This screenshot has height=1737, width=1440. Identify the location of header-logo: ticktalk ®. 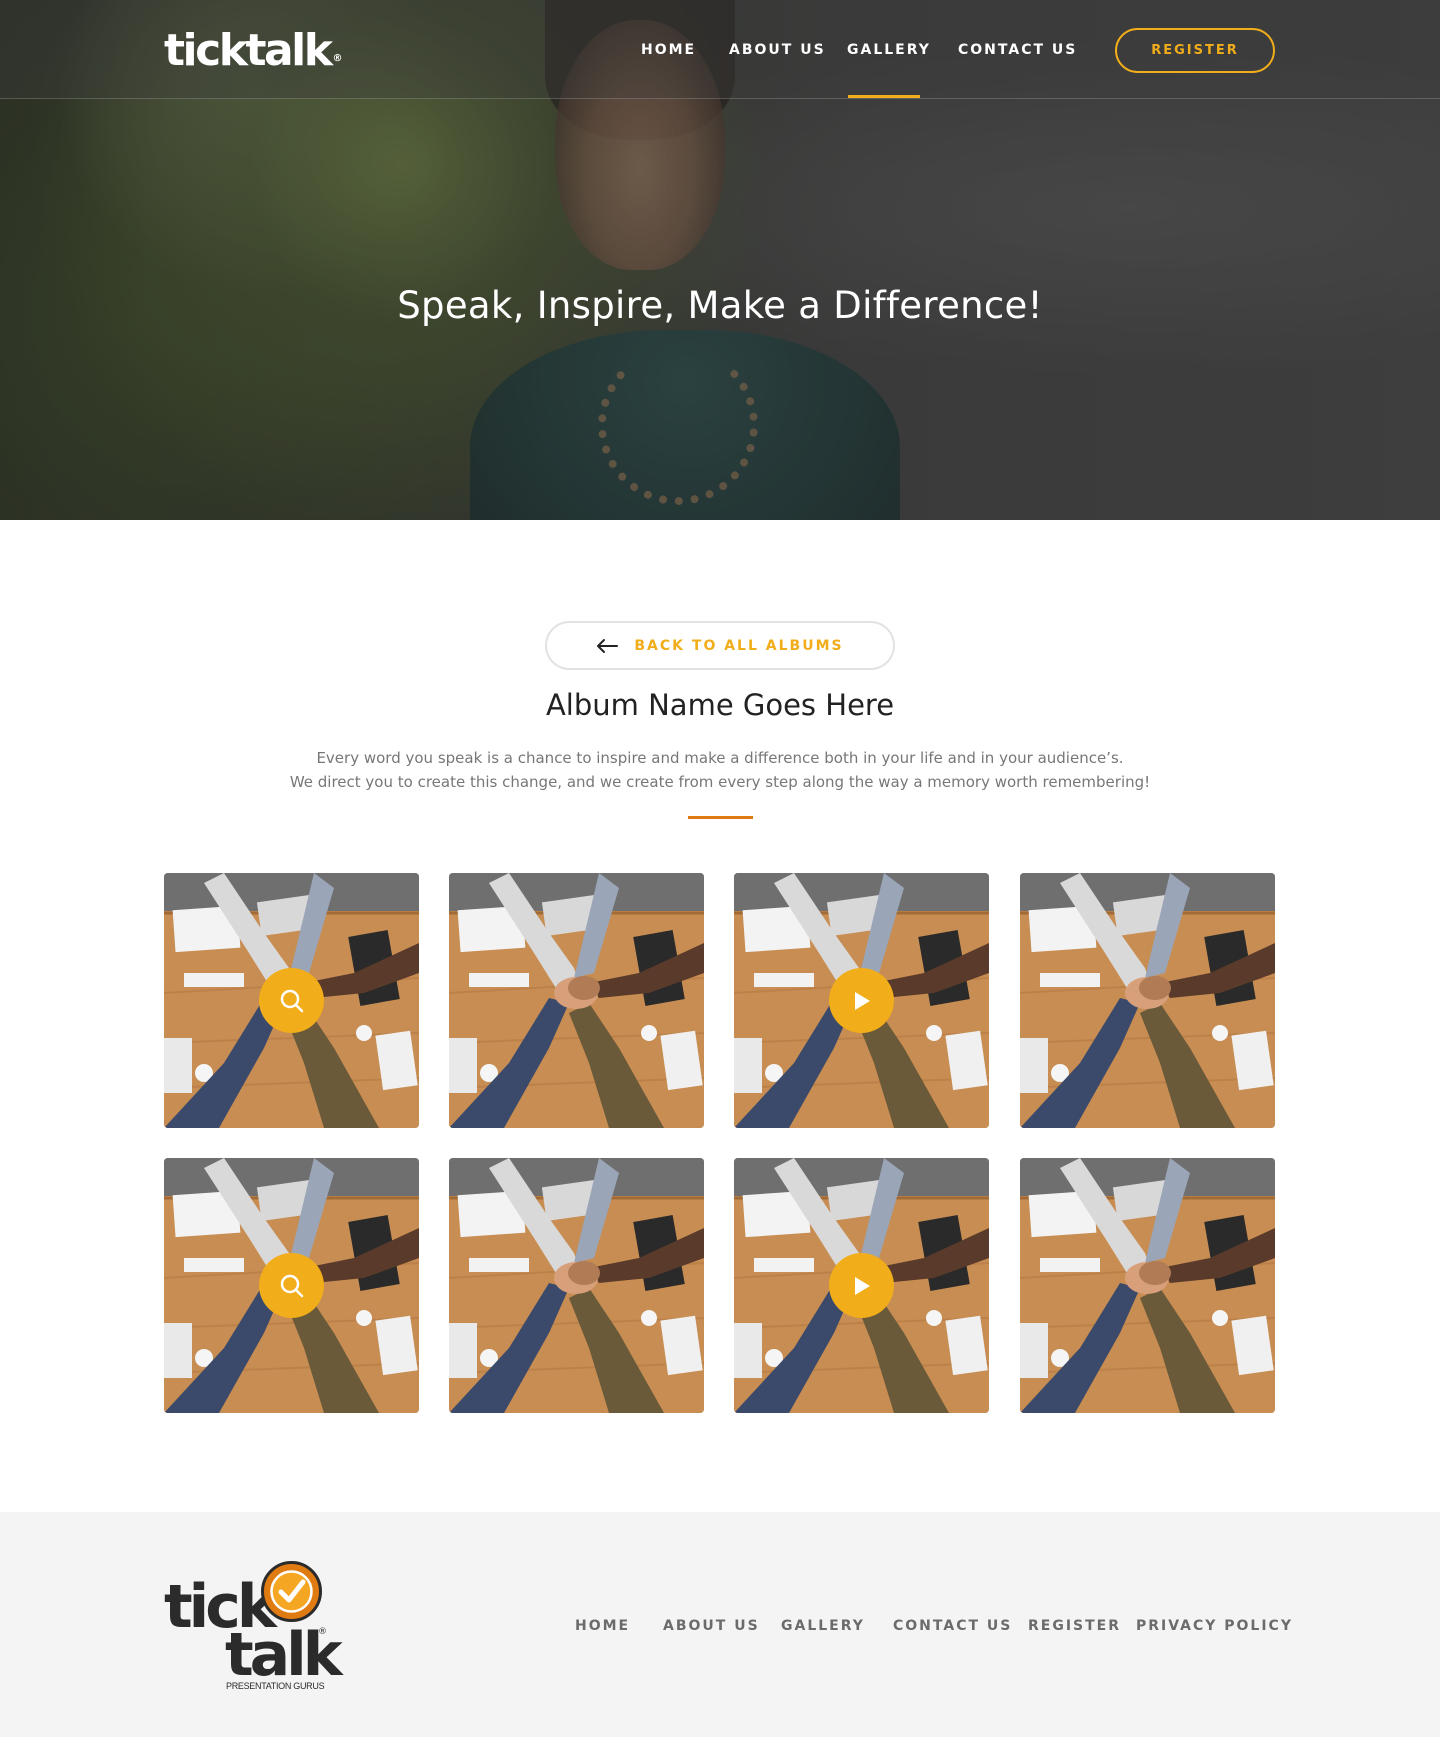
(253, 51).